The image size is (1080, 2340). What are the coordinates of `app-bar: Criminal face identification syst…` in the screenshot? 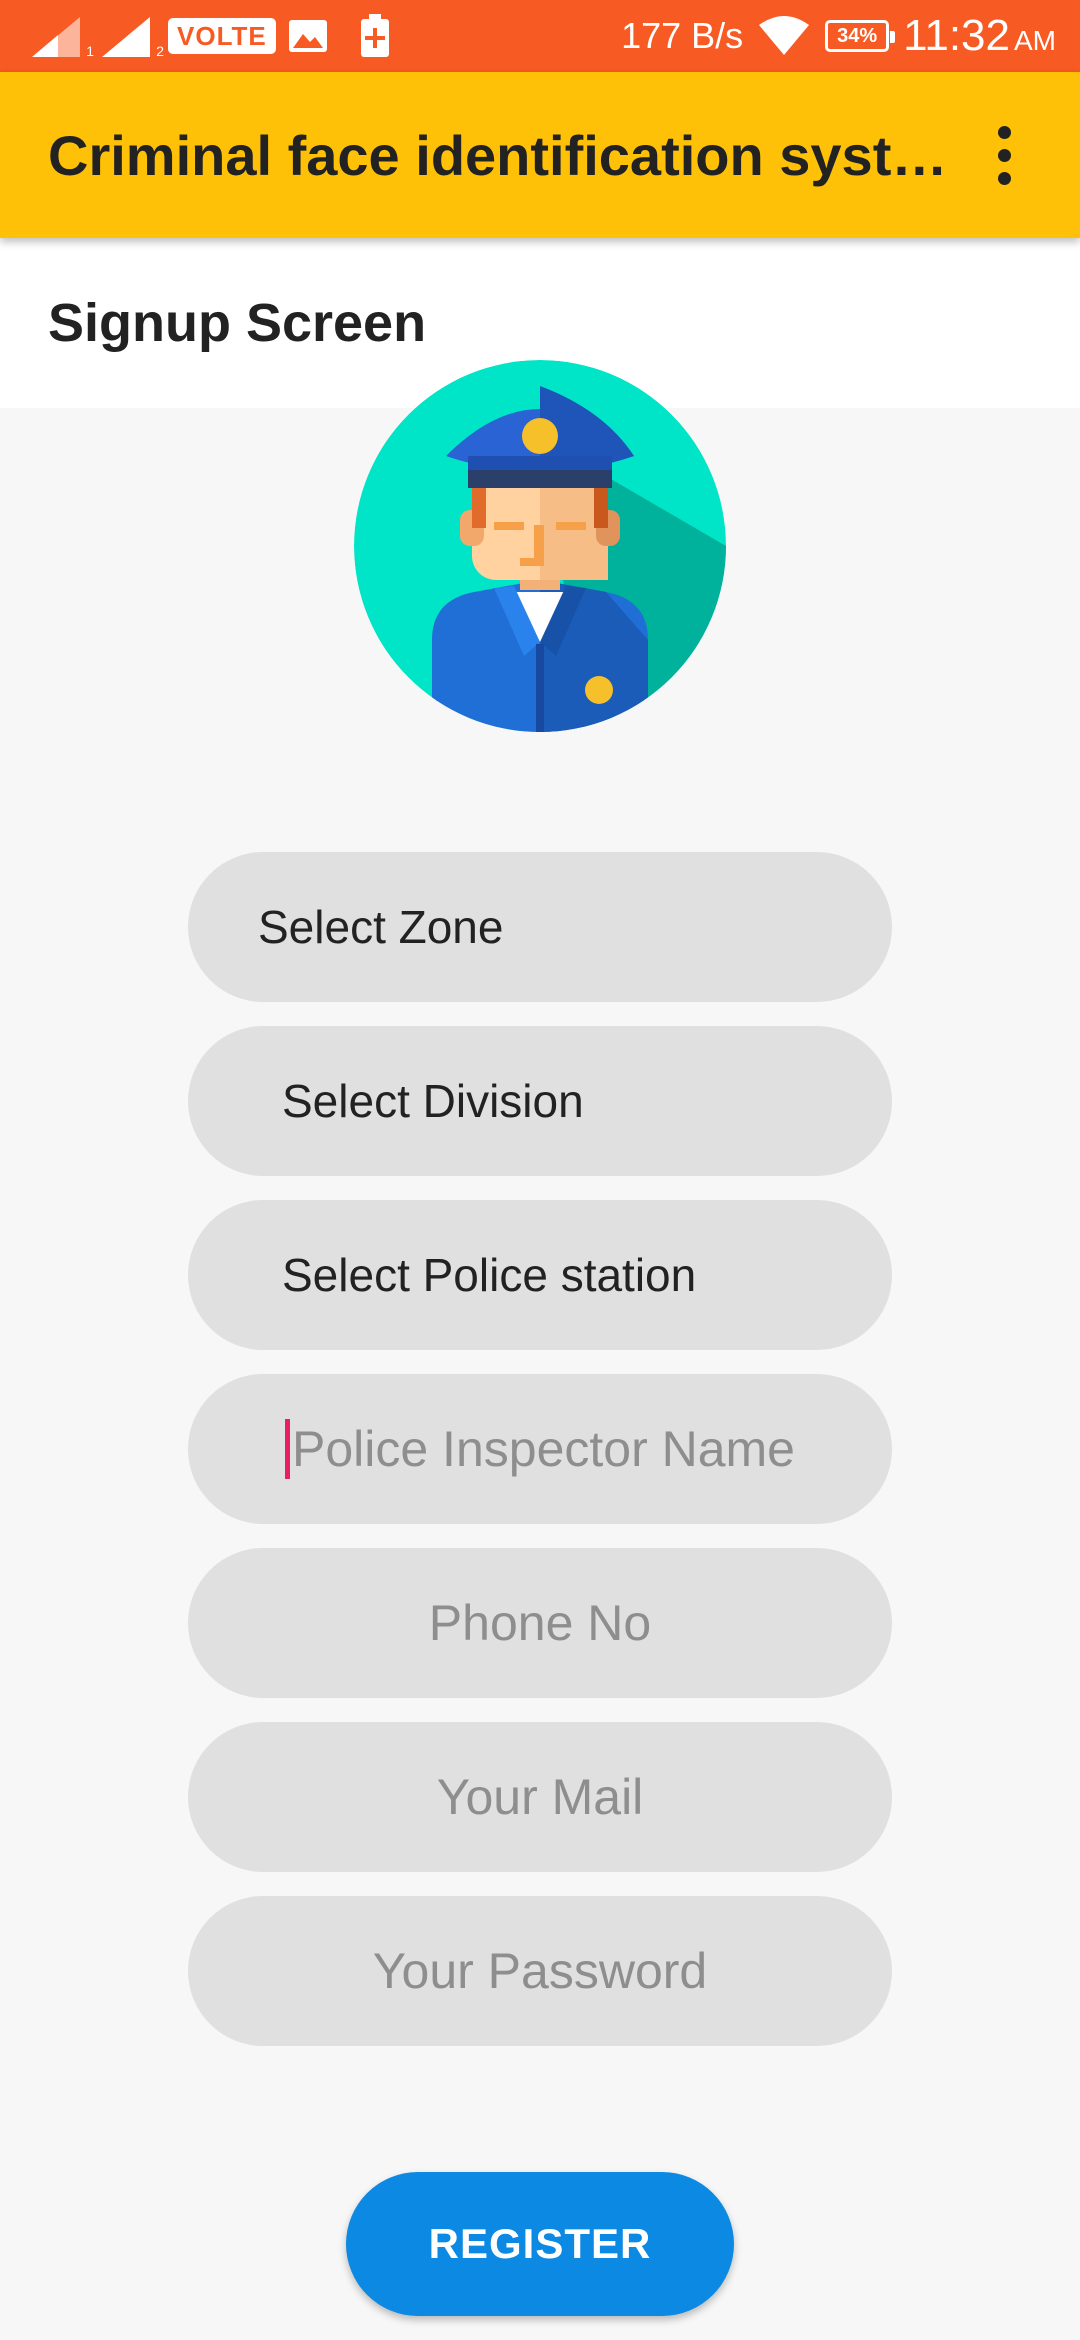 It's located at (540, 155).